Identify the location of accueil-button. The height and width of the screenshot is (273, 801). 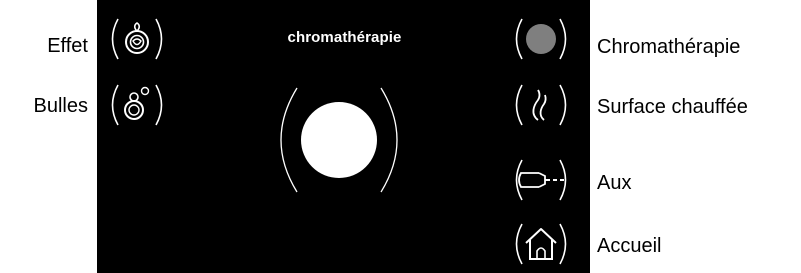
(541, 244).